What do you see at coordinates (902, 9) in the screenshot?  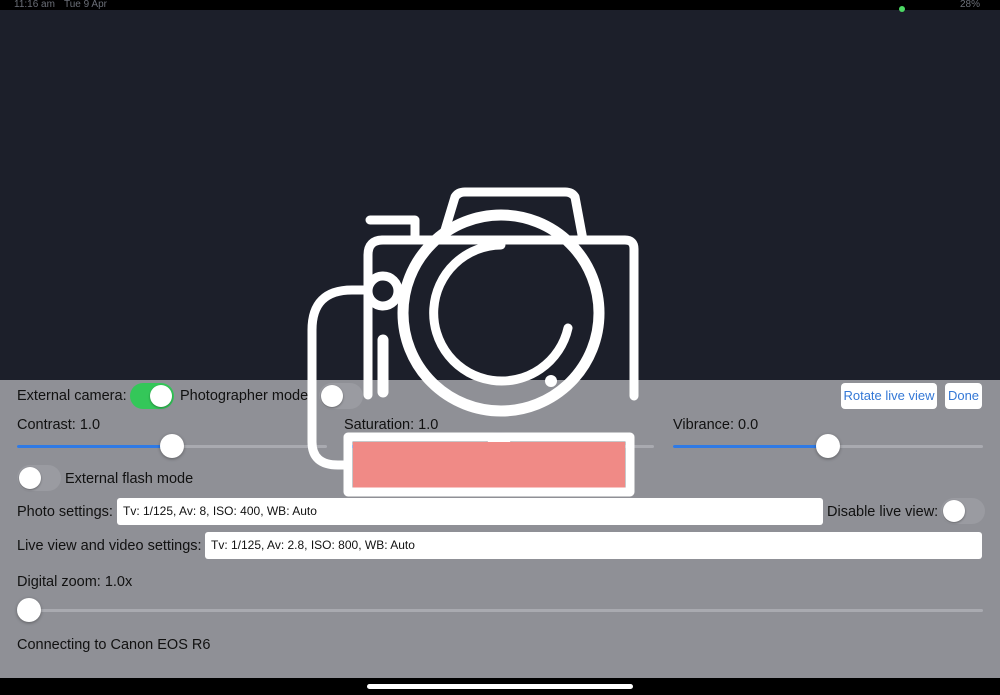 I see `recording-indicator-icon` at bounding box center [902, 9].